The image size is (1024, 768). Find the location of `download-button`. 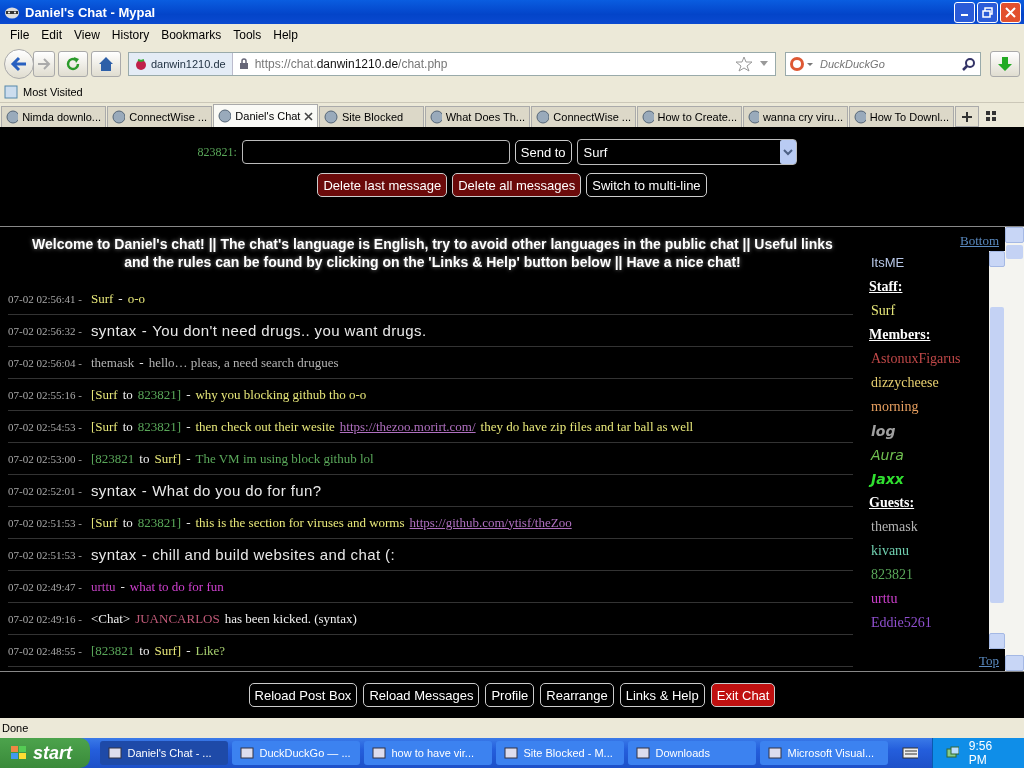

download-button is located at coordinates (1005, 64).